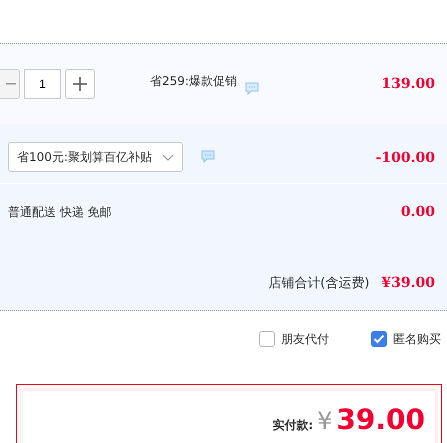  I want to click on chevron-down-icon, so click(168, 157).